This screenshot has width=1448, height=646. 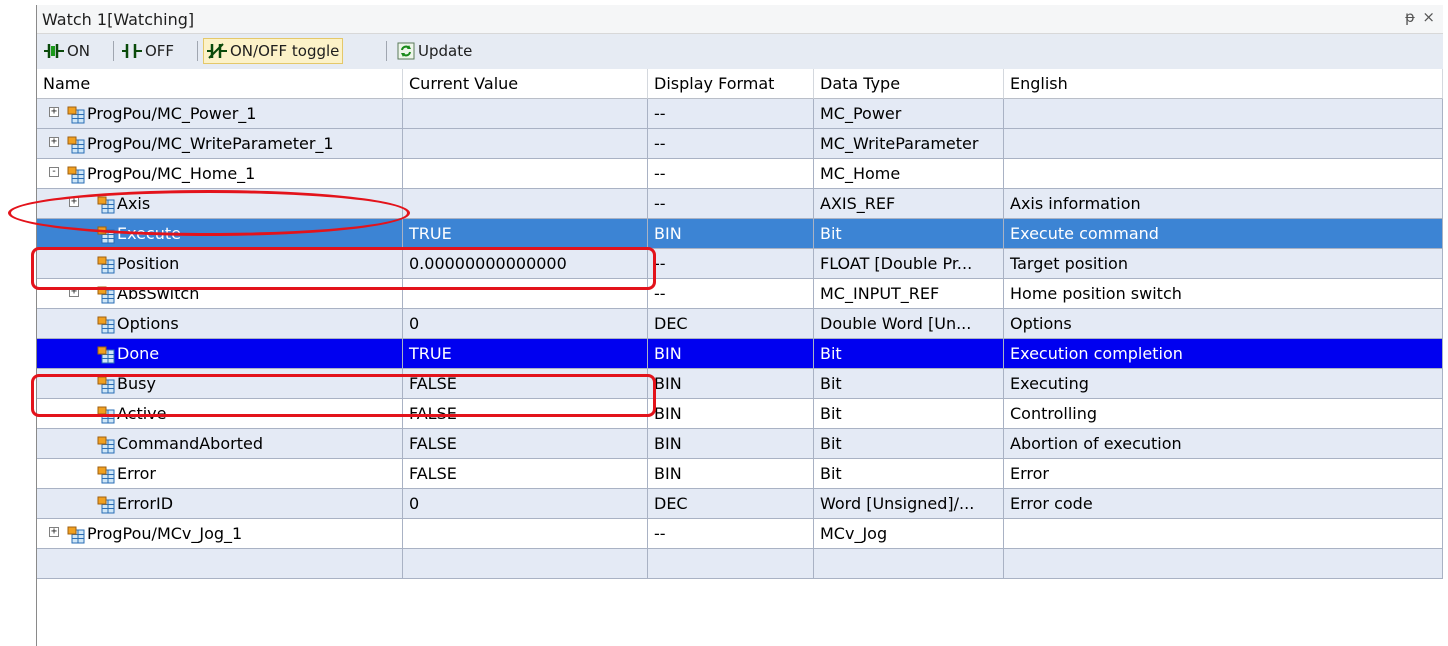 What do you see at coordinates (1223, 324) in the screenshot?
I see `cell-english: Options` at bounding box center [1223, 324].